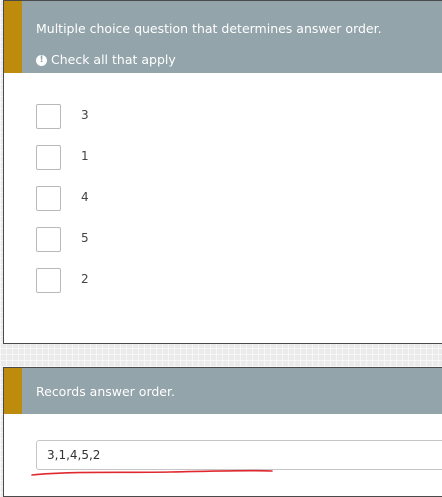 Image resolution: width=442 pixels, height=497 pixels. I want to click on red-underline-annotation, so click(152, 472).